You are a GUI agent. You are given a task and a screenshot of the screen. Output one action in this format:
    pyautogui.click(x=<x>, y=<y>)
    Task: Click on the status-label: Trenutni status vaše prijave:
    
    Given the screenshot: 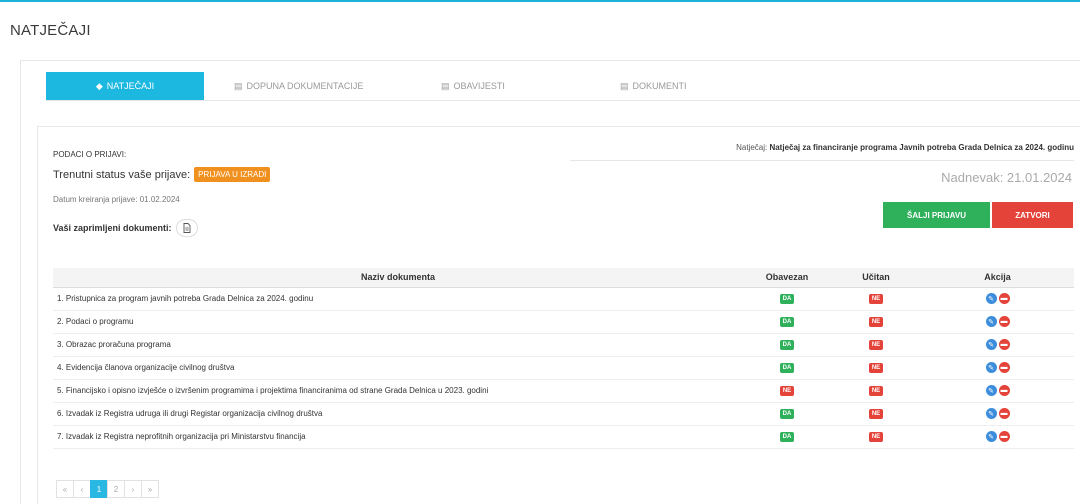 What is the action you would take?
    pyautogui.click(x=122, y=174)
    